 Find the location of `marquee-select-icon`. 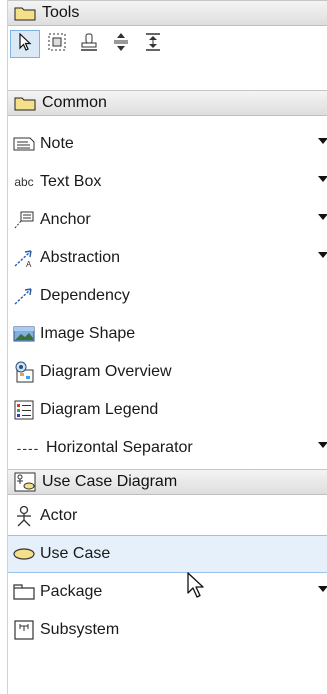

marquee-select-icon is located at coordinates (57, 44).